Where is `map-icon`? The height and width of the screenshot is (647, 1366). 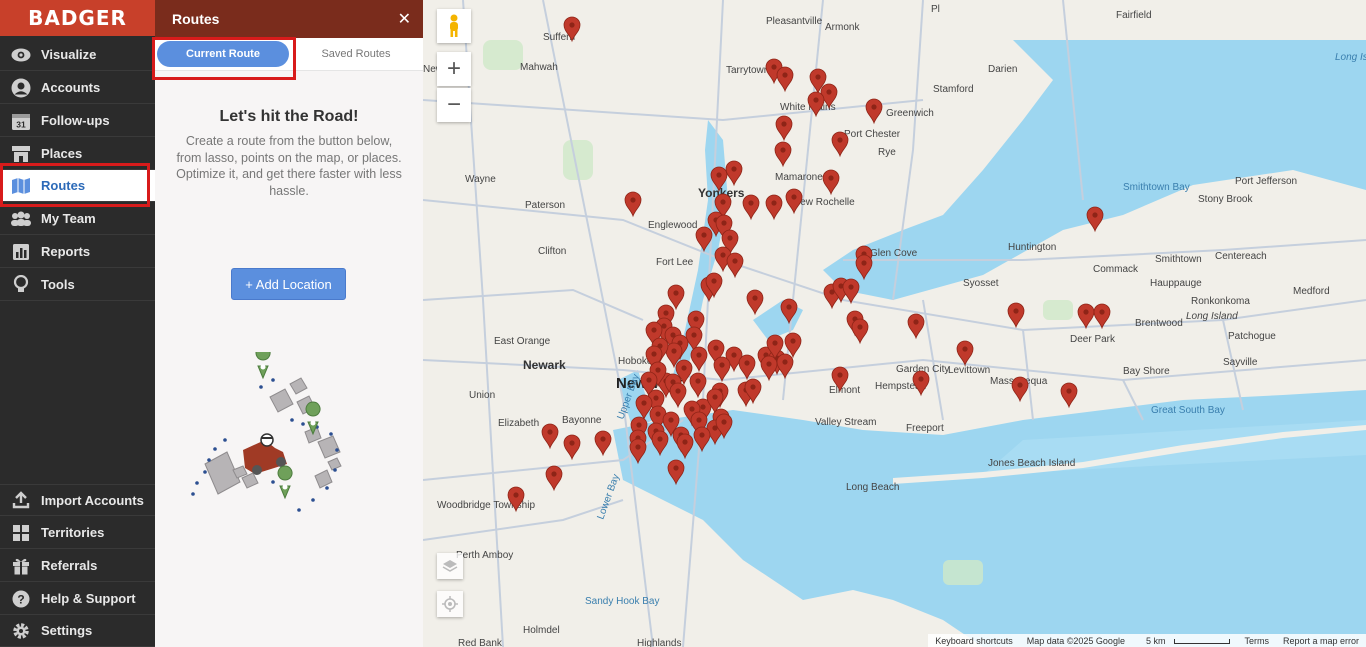
map-icon is located at coordinates (21, 186).